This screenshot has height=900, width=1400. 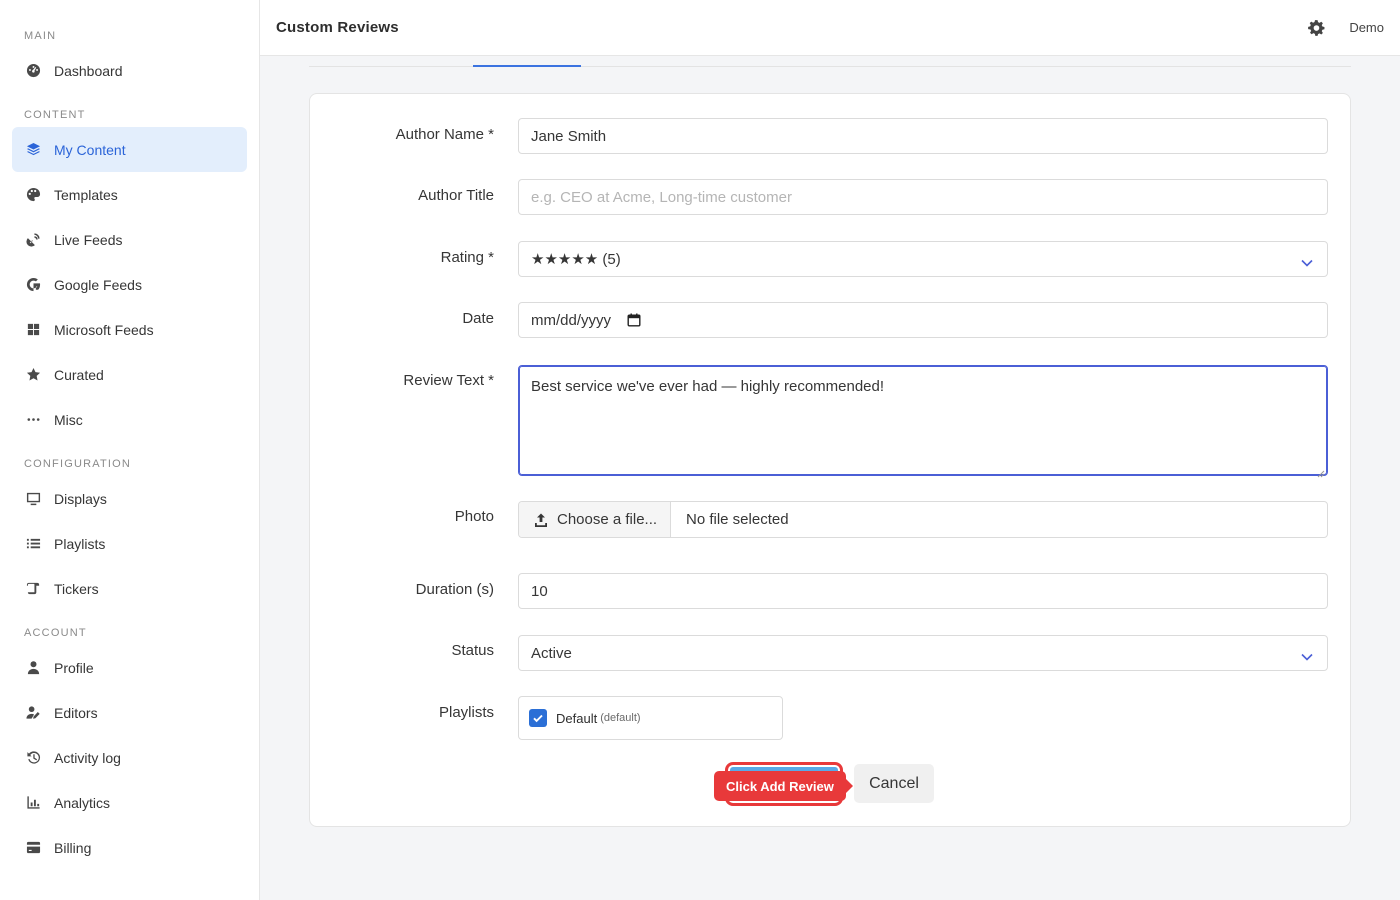 I want to click on sidebar-item-live-feeds: Live Feeds, so click(x=129, y=239).